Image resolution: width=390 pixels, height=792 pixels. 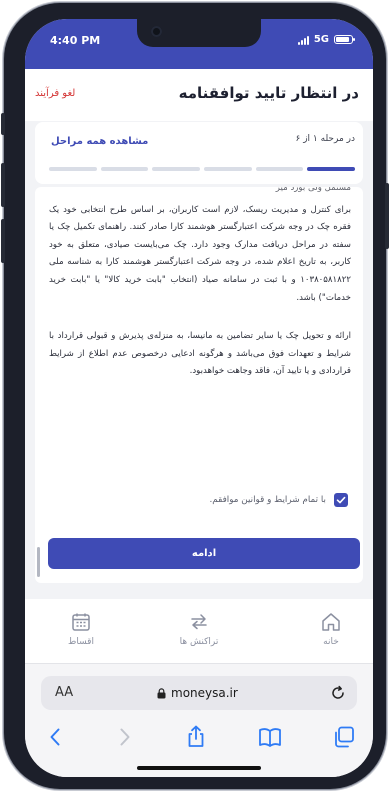 I want to click on page-header: در انتظار تایید توافقنامه لغو فرآیند, so click(x=199, y=95).